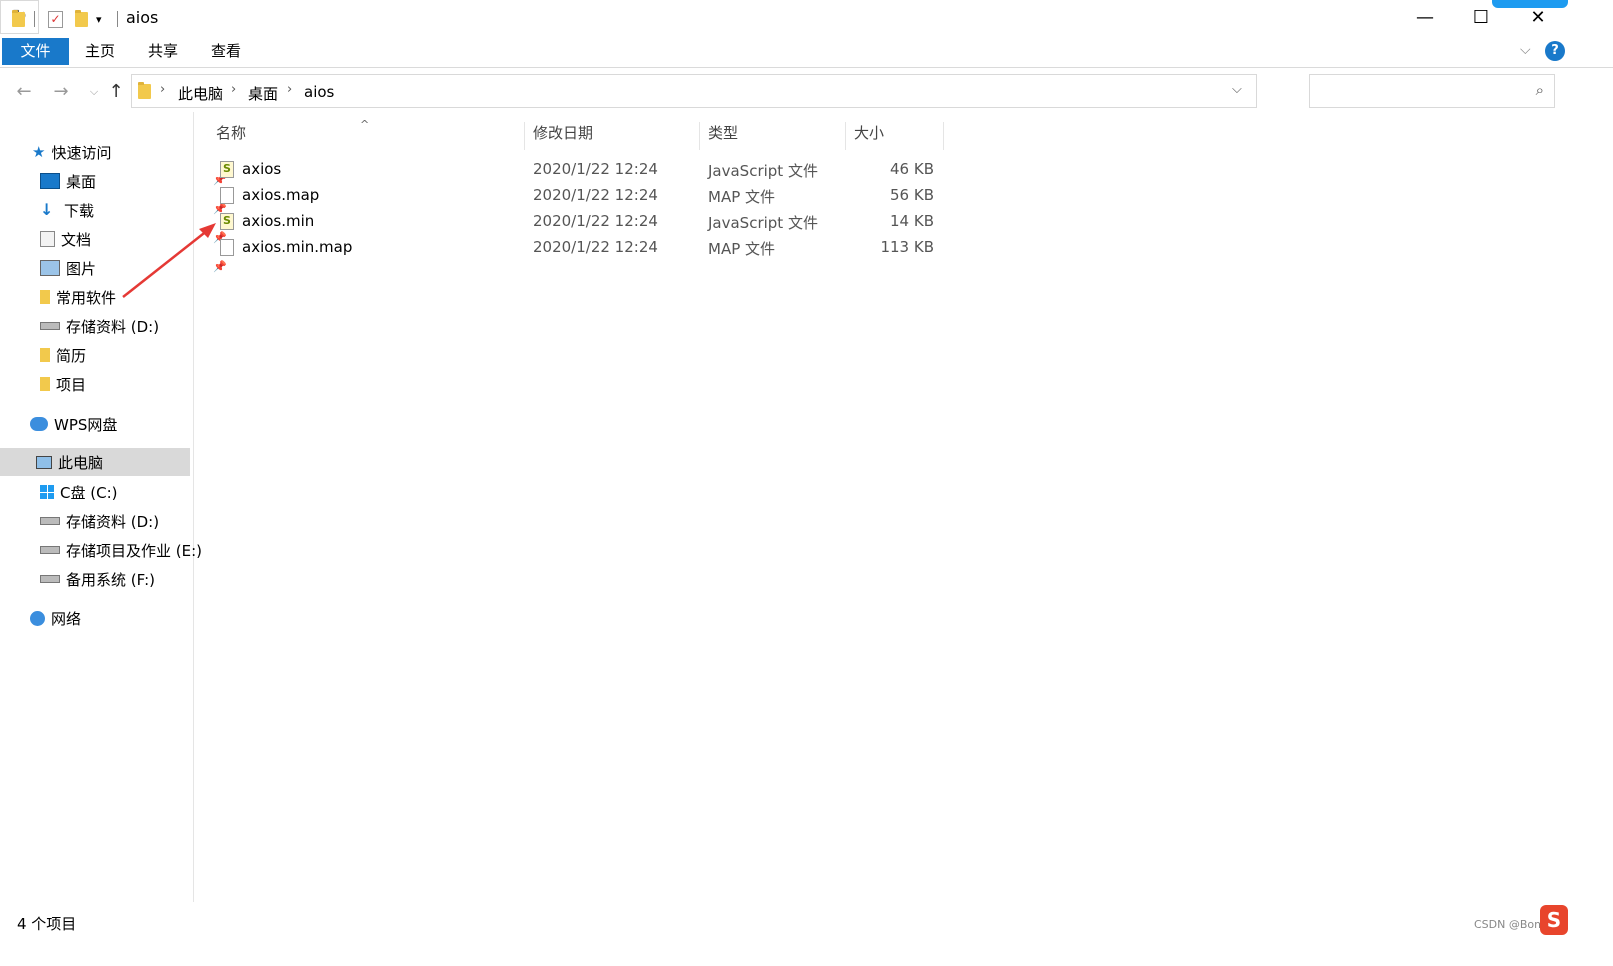 Image resolution: width=1613 pixels, height=966 pixels. I want to click on ime-logo-icon: S, so click(1554, 920).